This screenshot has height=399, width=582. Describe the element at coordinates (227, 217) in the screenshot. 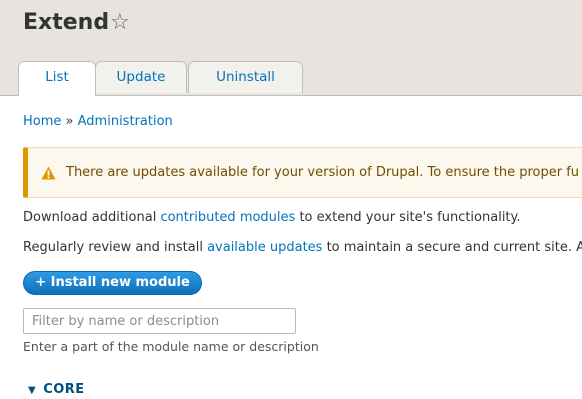

I see `contributed-modules-link: contributed modules` at that location.